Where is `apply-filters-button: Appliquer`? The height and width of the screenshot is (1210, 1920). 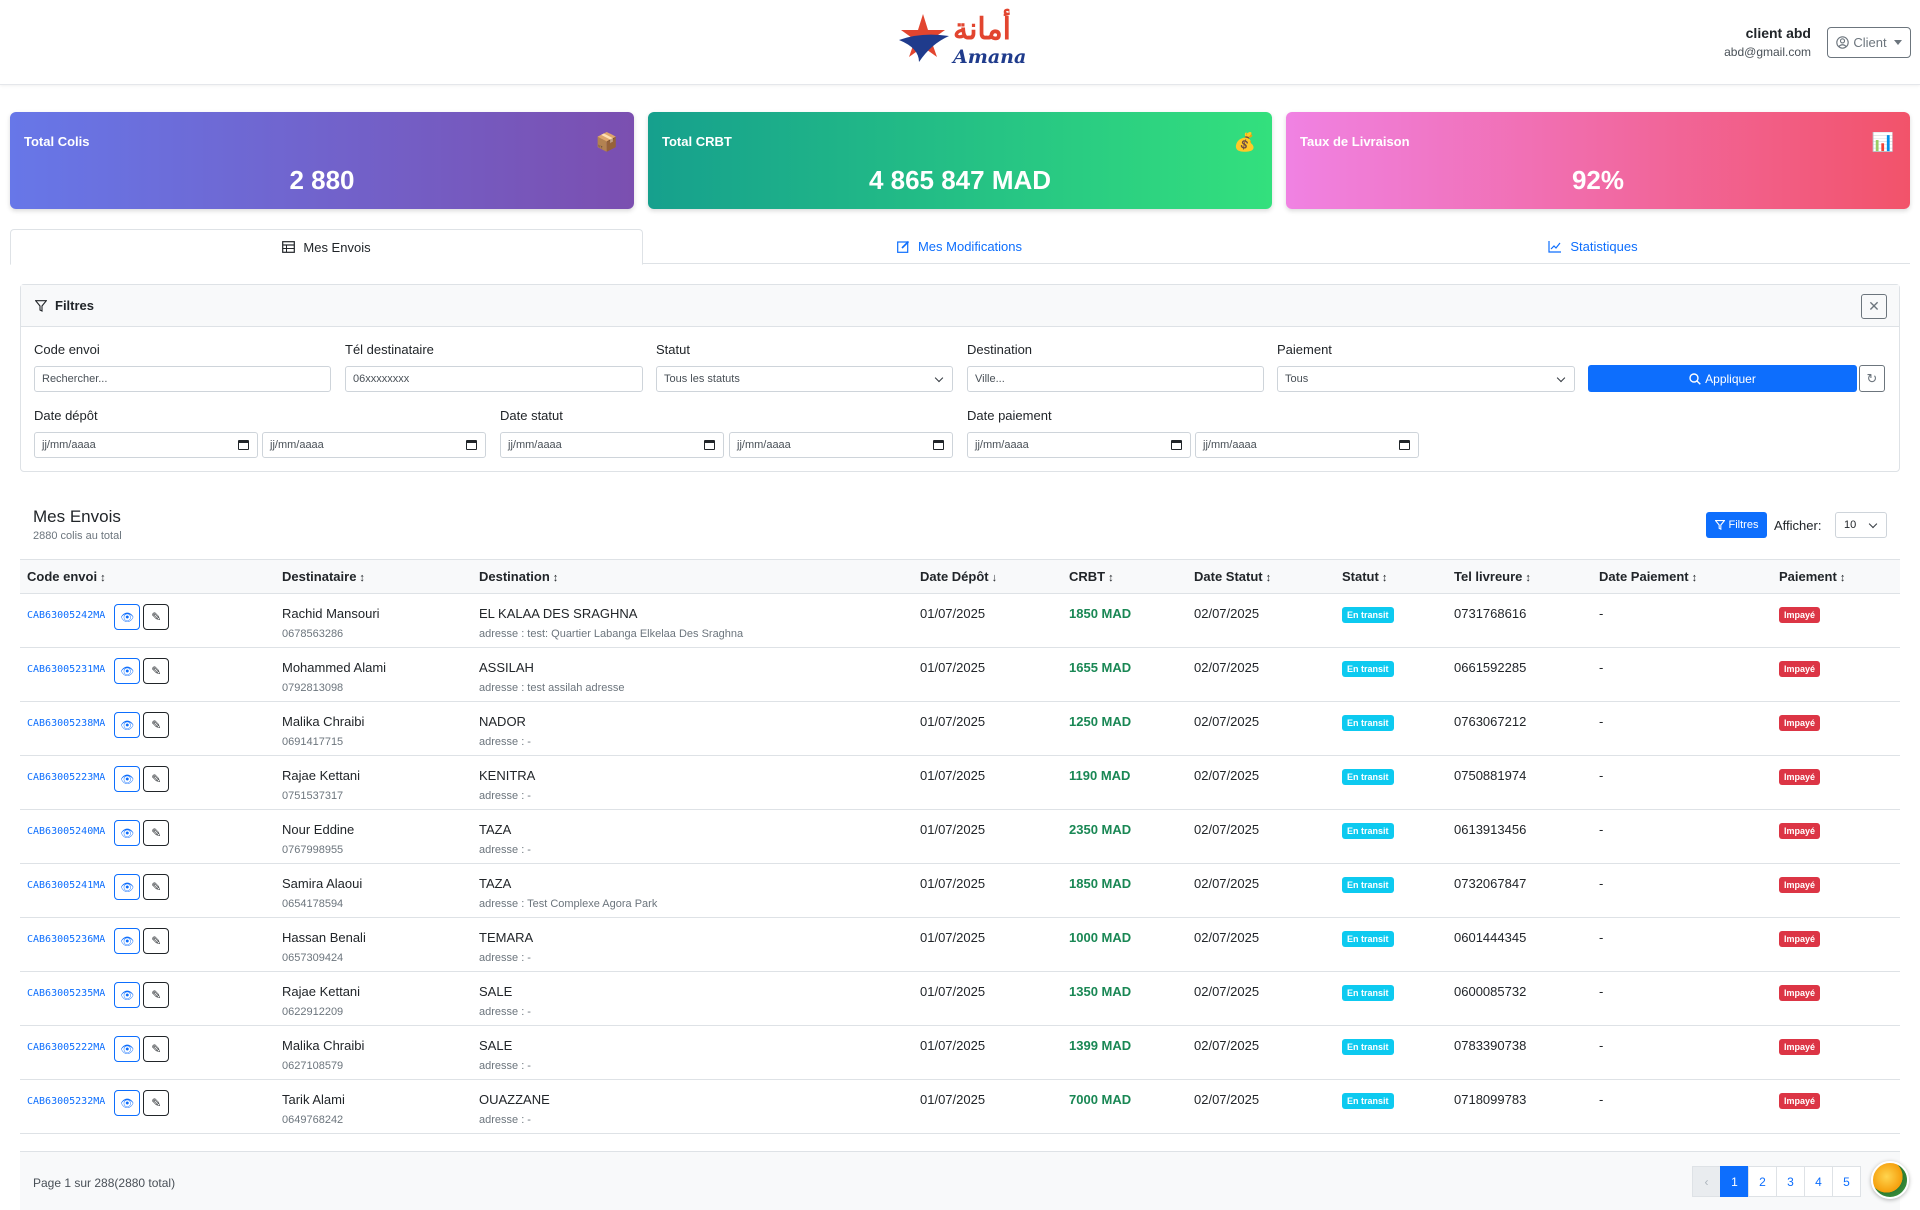
apply-filters-button: Appliquer is located at coordinates (1722, 378).